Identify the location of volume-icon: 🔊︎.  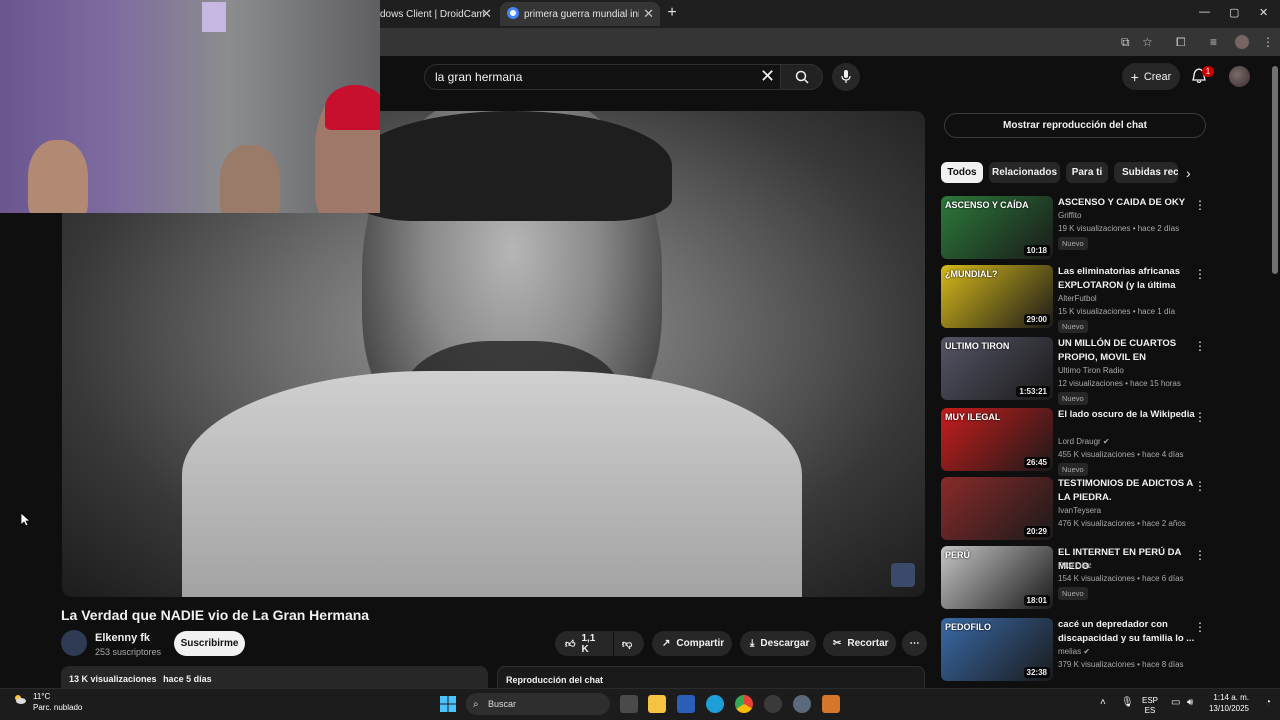
(1190, 702).